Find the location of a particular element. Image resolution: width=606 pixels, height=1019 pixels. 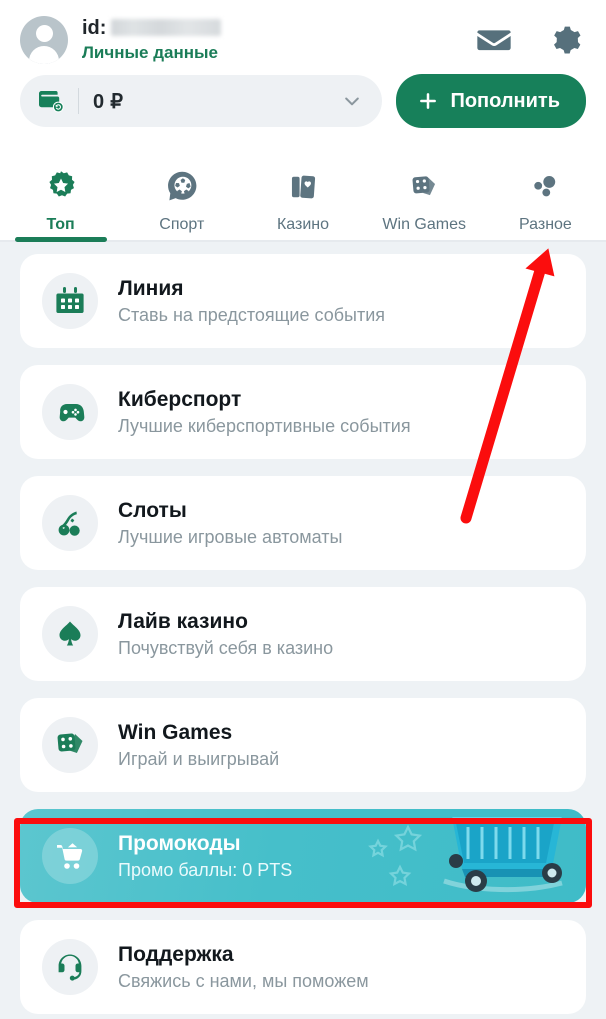

mail-icon is located at coordinates (494, 40).